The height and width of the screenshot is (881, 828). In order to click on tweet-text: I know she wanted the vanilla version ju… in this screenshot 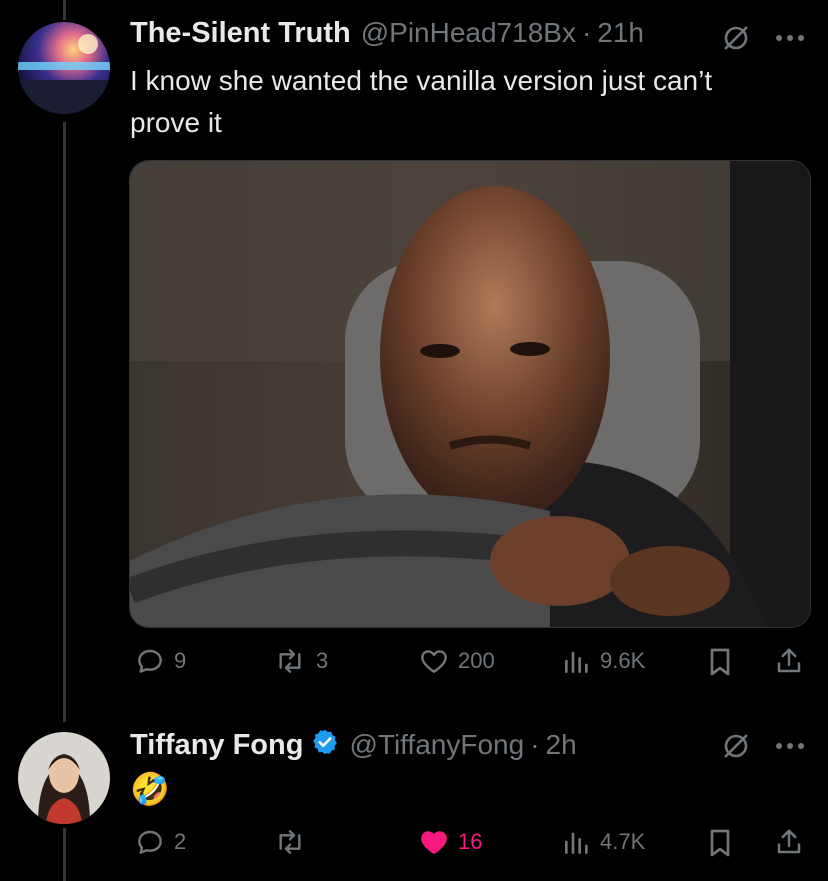, I will do `click(421, 101)`.